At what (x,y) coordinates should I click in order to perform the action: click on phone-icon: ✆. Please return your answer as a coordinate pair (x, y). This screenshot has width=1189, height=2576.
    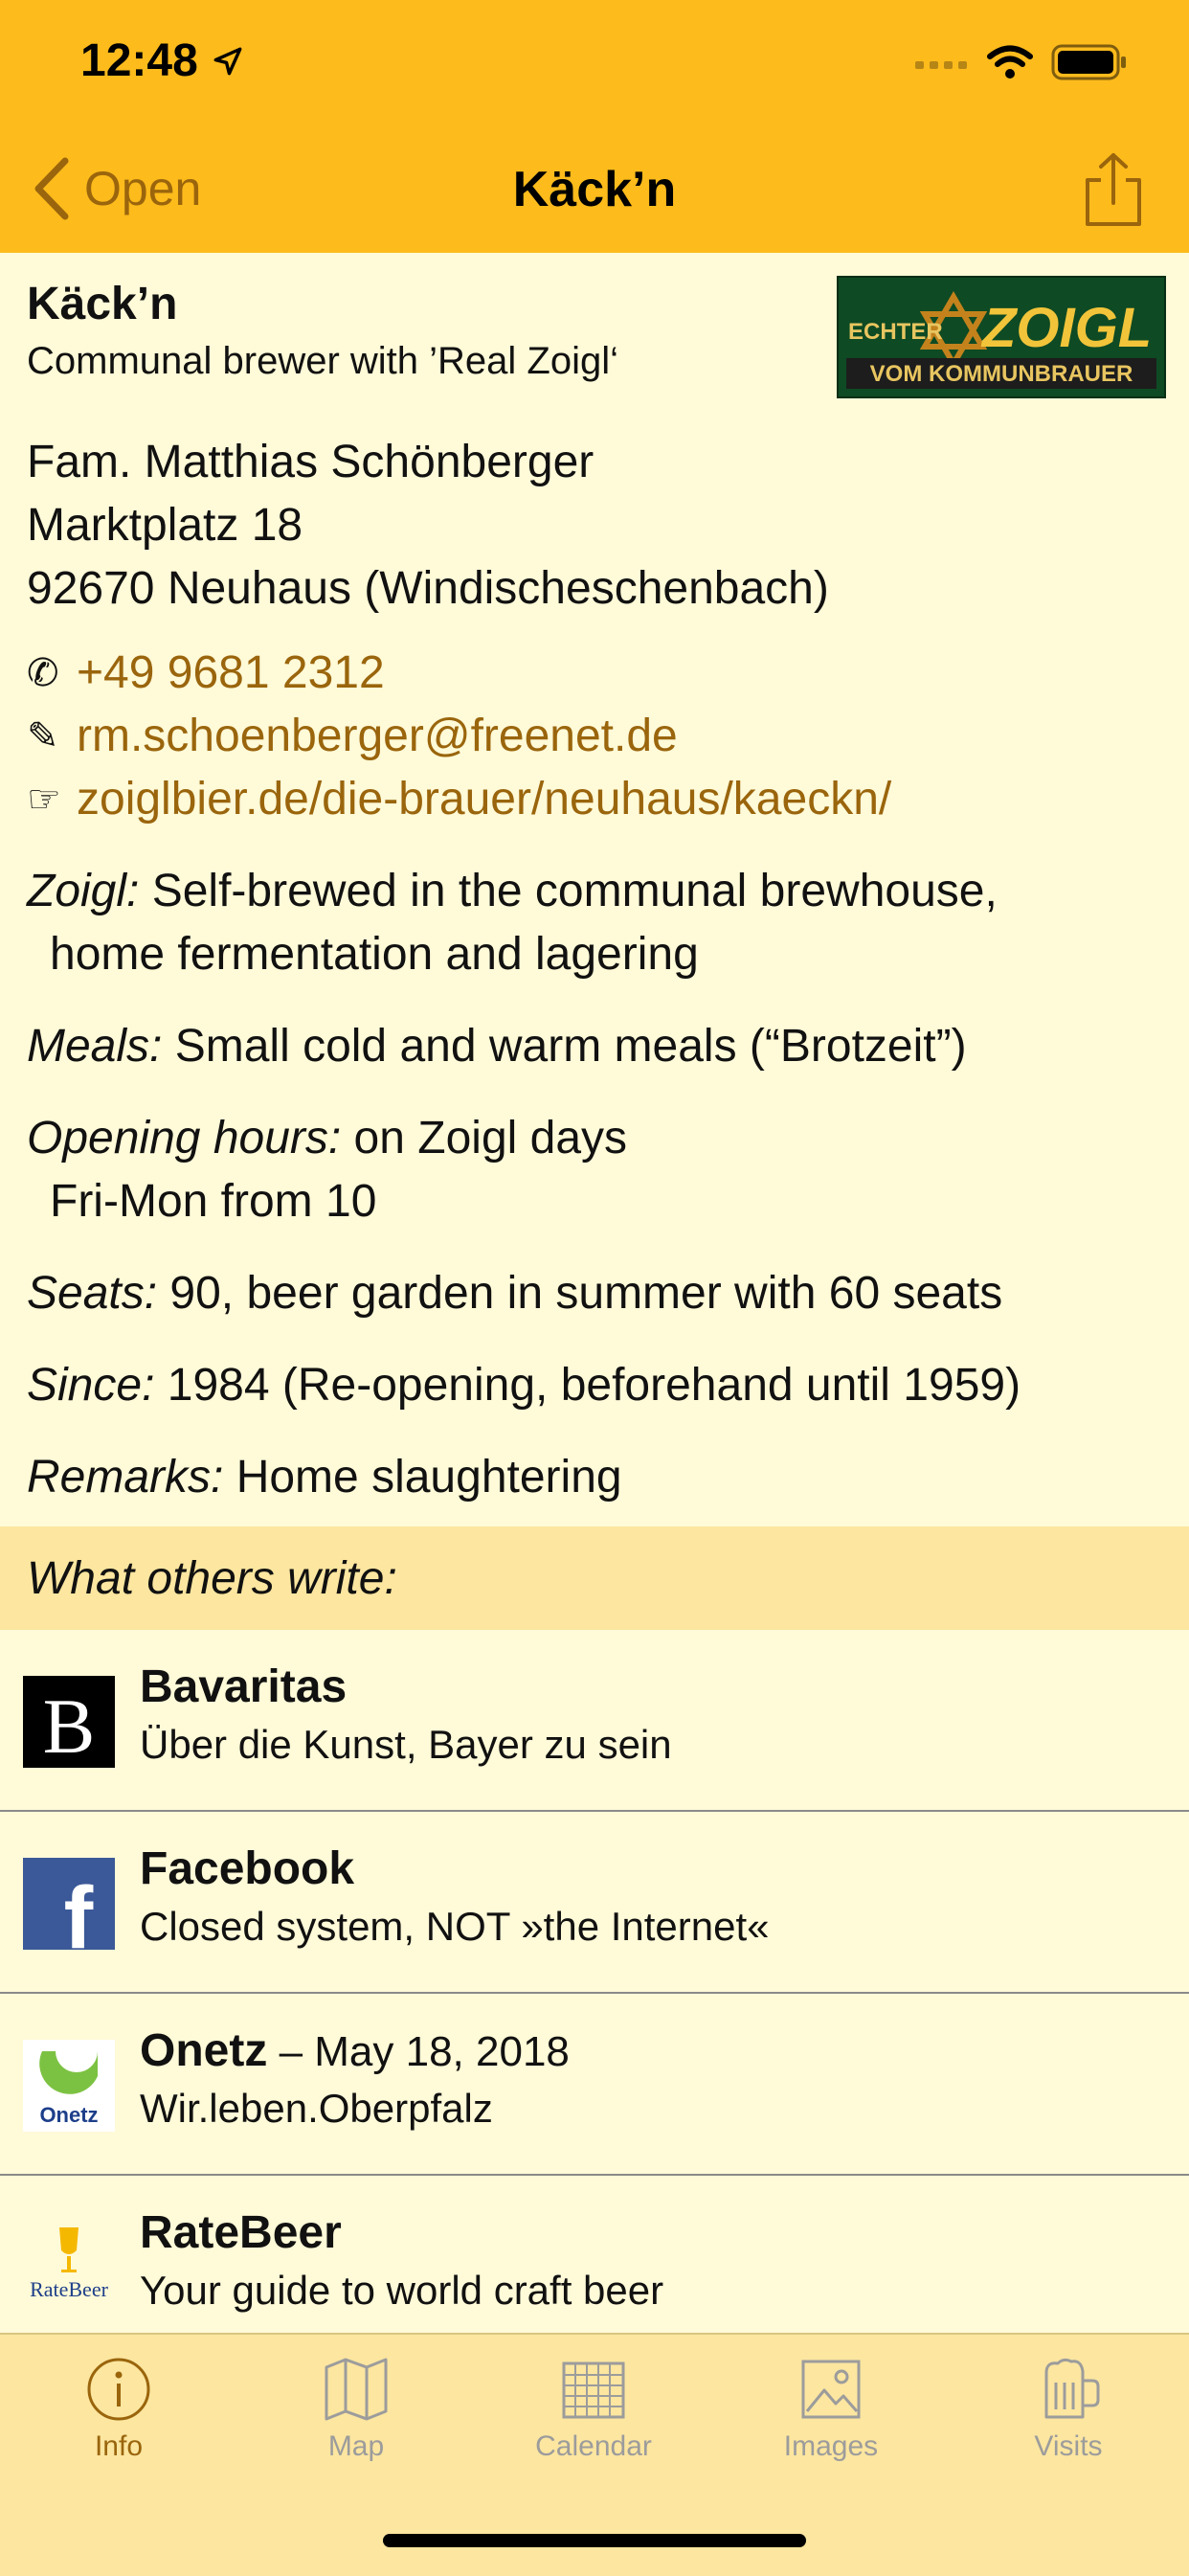
    Looking at the image, I should click on (43, 673).